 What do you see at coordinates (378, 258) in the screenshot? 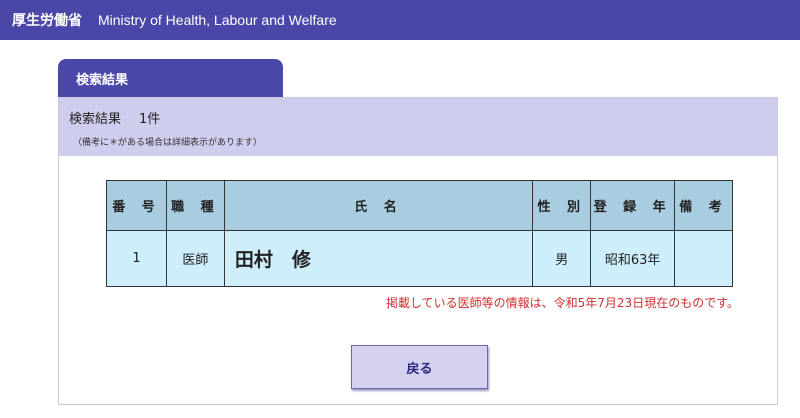
I see `cell-name: 田村 修` at bounding box center [378, 258].